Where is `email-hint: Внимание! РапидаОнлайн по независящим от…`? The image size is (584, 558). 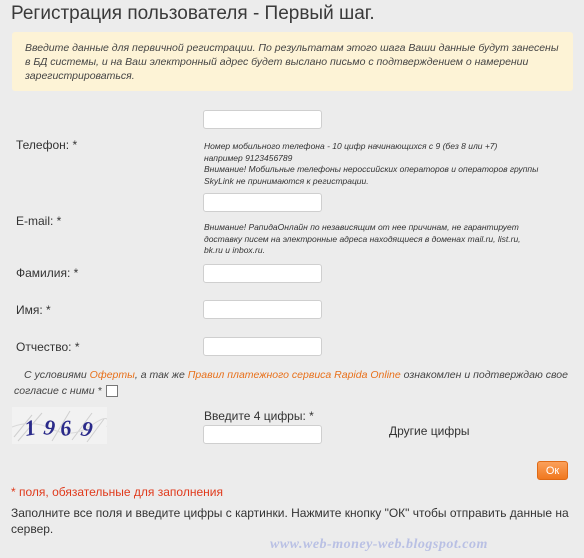
email-hint: Внимание! РапидаОнлайн по независящим от… is located at coordinates (374, 239).